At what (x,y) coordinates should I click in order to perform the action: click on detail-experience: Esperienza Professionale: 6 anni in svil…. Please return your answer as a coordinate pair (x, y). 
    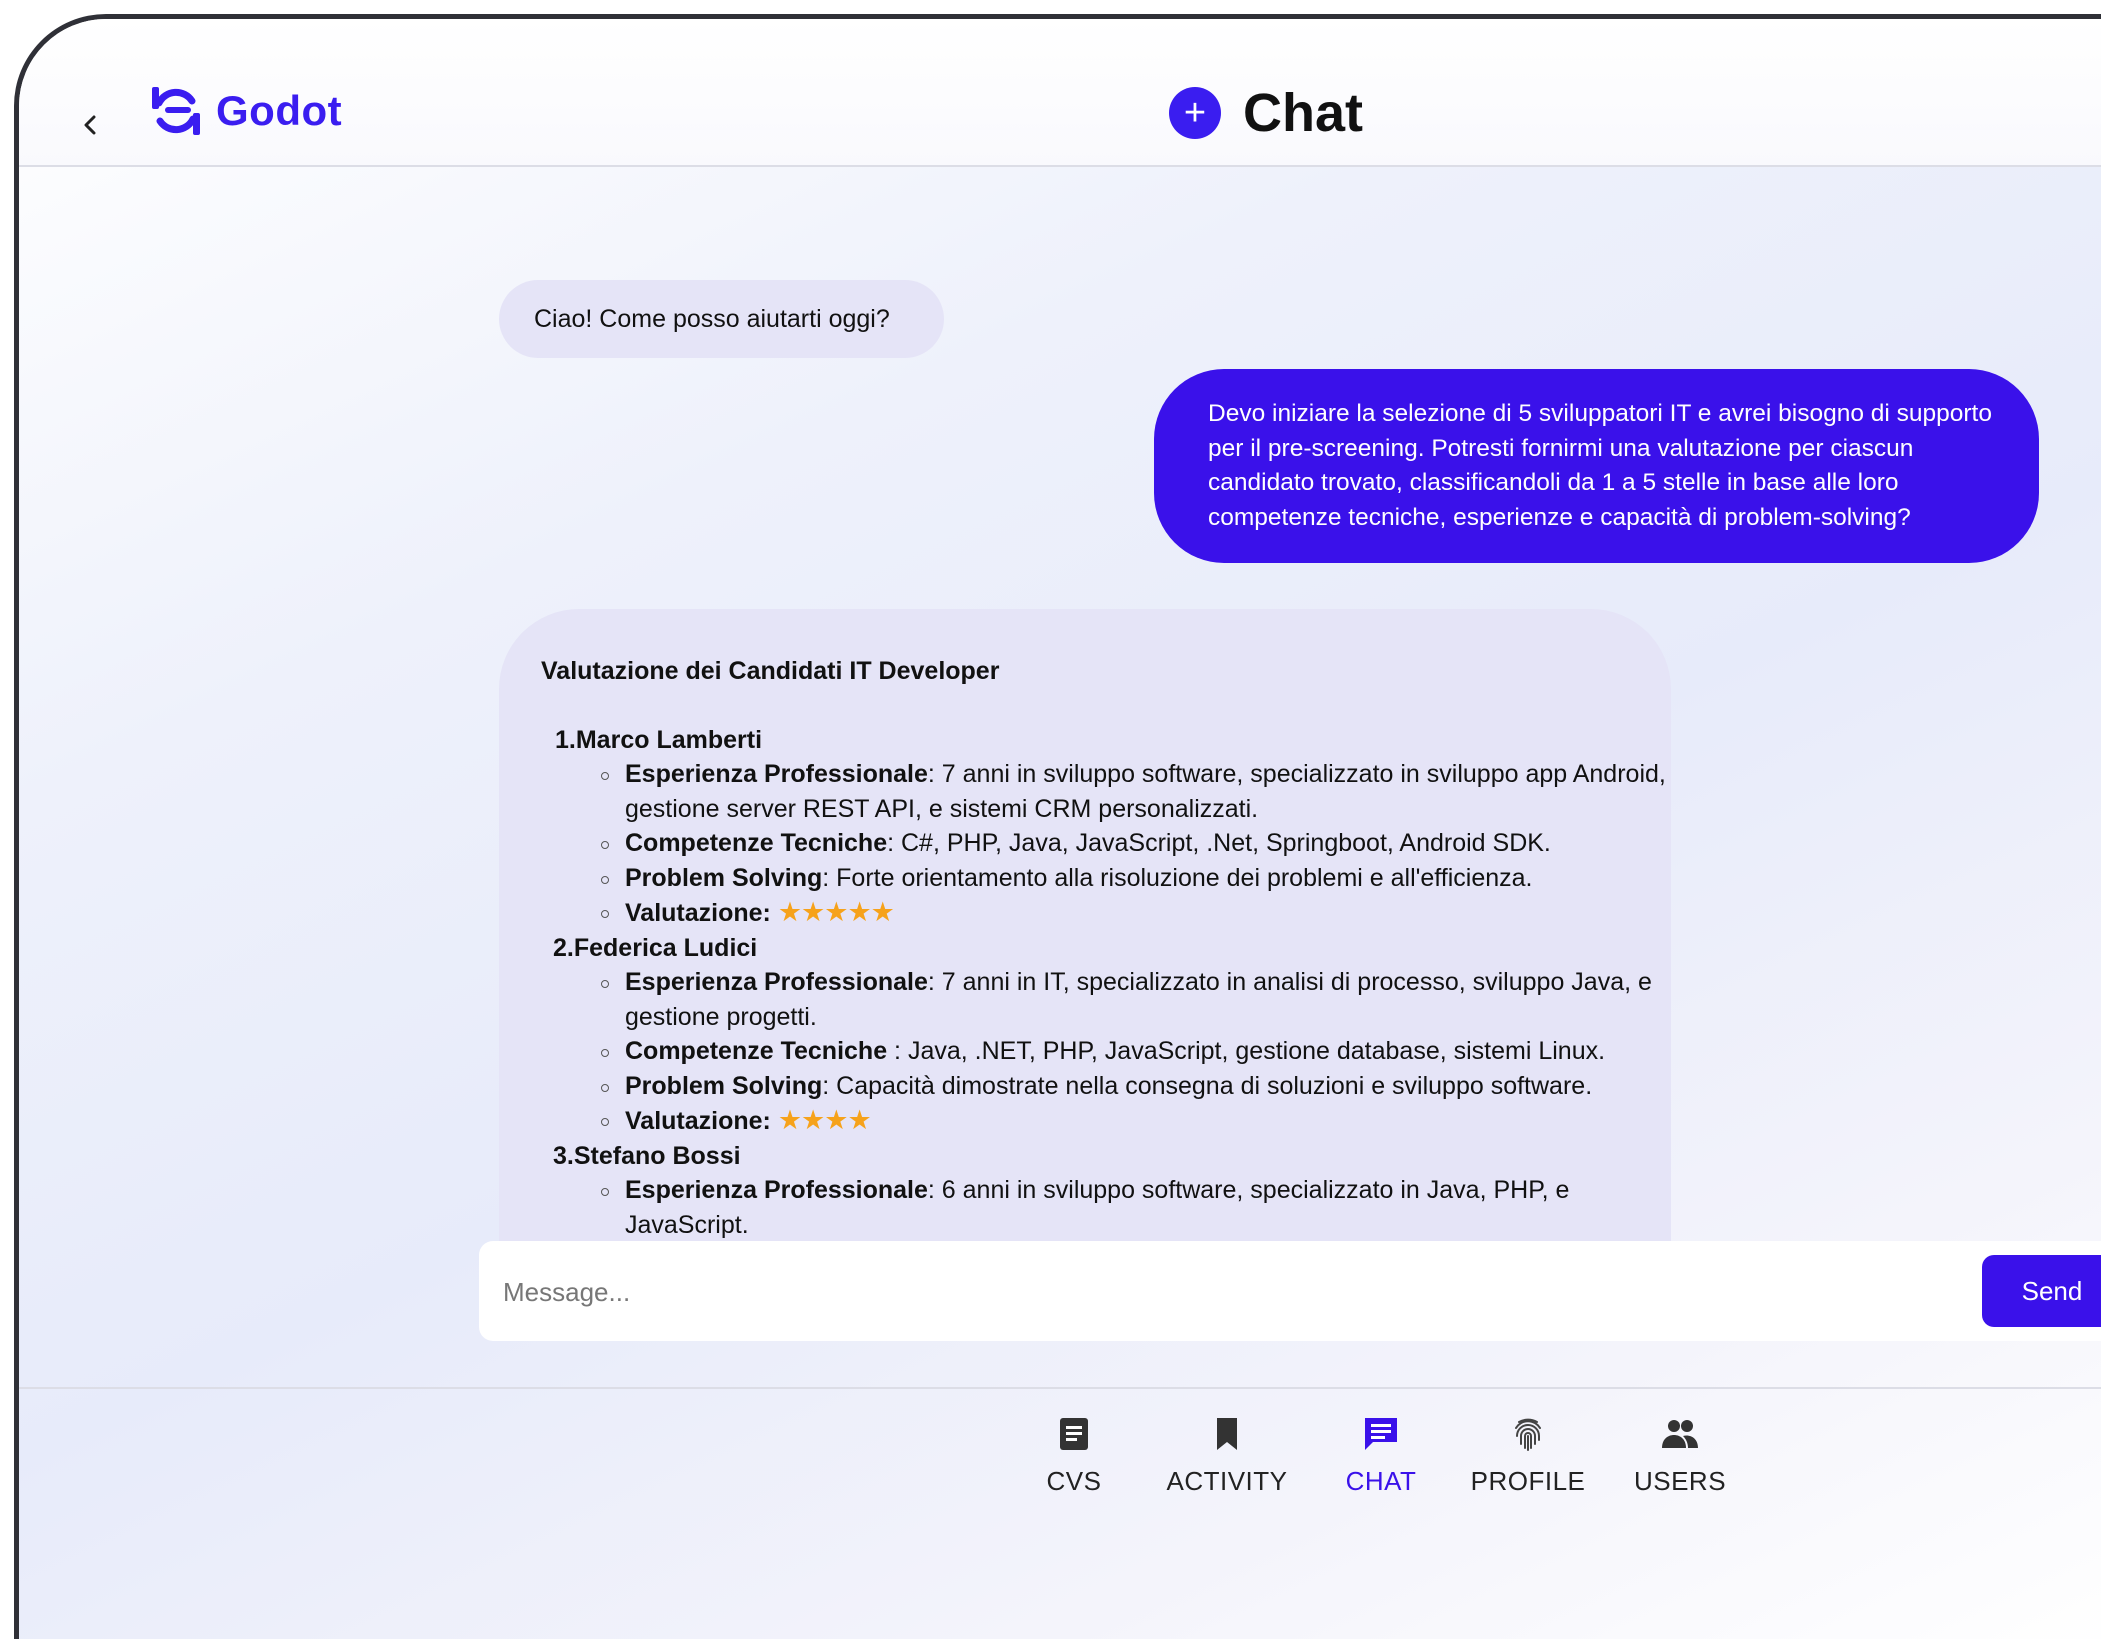
    Looking at the image, I should click on (1136, 1207).